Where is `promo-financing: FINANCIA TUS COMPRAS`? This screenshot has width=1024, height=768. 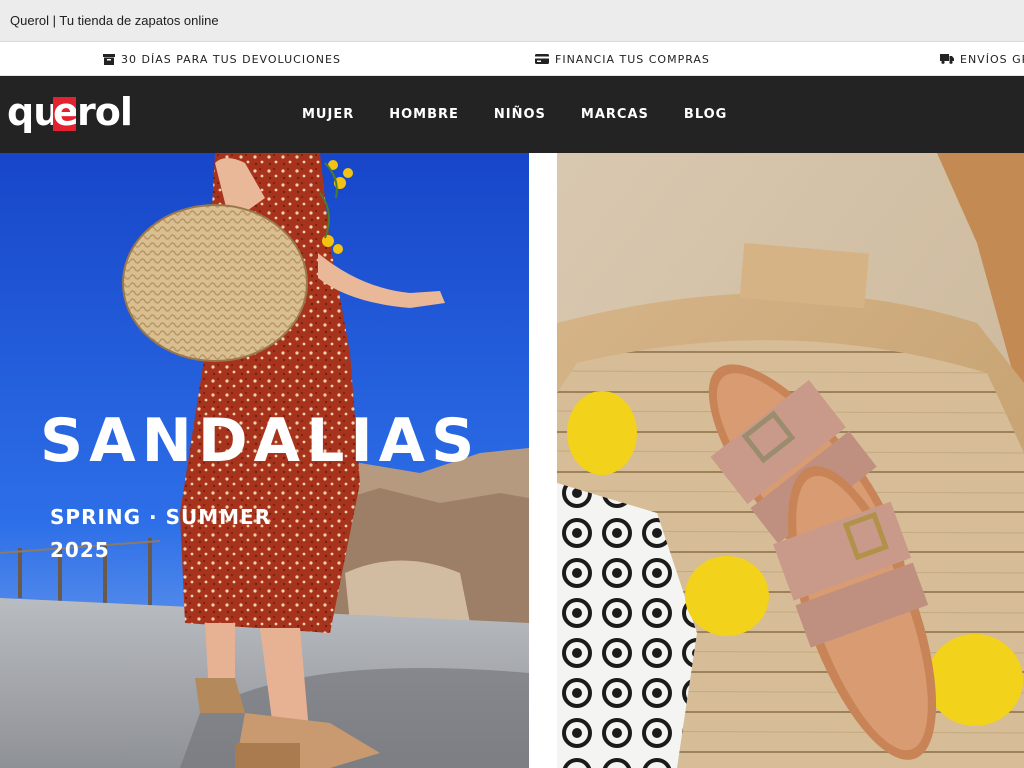
promo-financing: FINANCIA TUS COMPRAS is located at coordinates (622, 59).